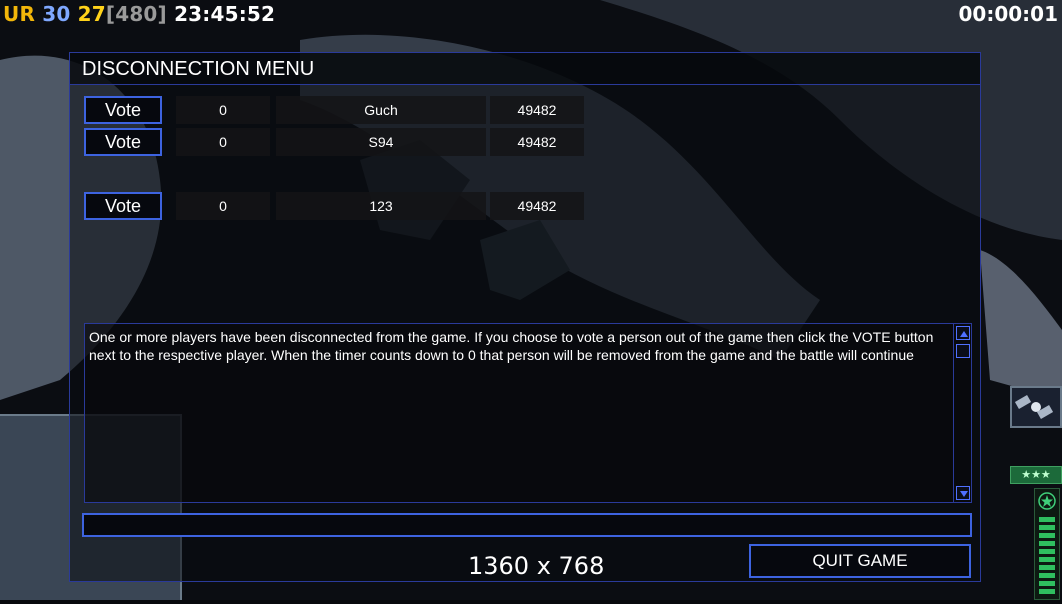  I want to click on scroll-up-button, so click(963, 333).